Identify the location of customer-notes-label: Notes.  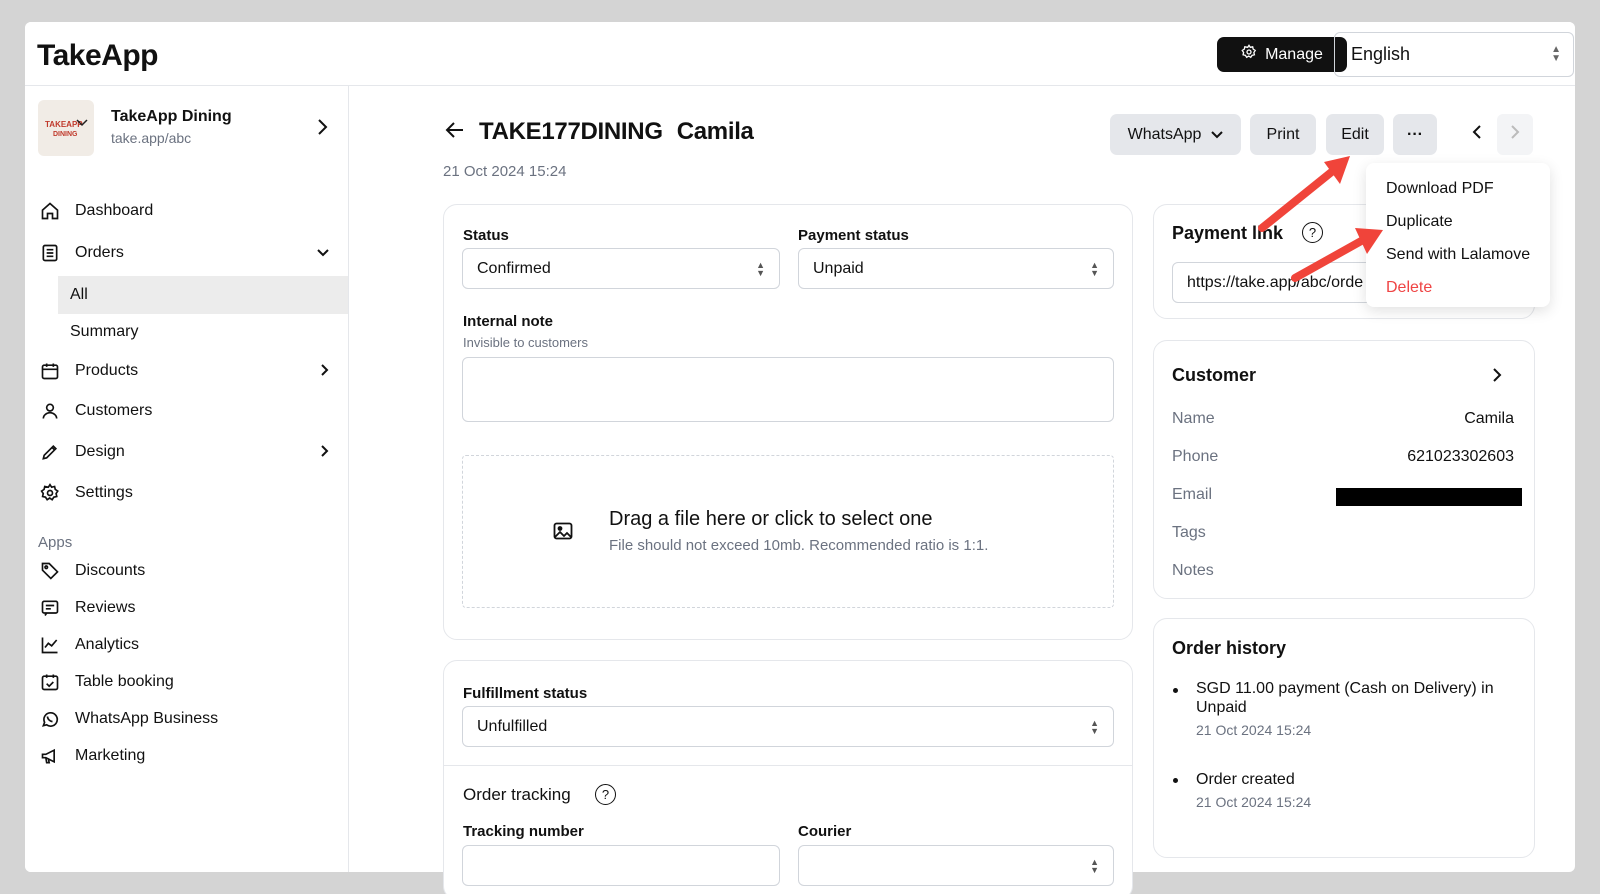
(1193, 570).